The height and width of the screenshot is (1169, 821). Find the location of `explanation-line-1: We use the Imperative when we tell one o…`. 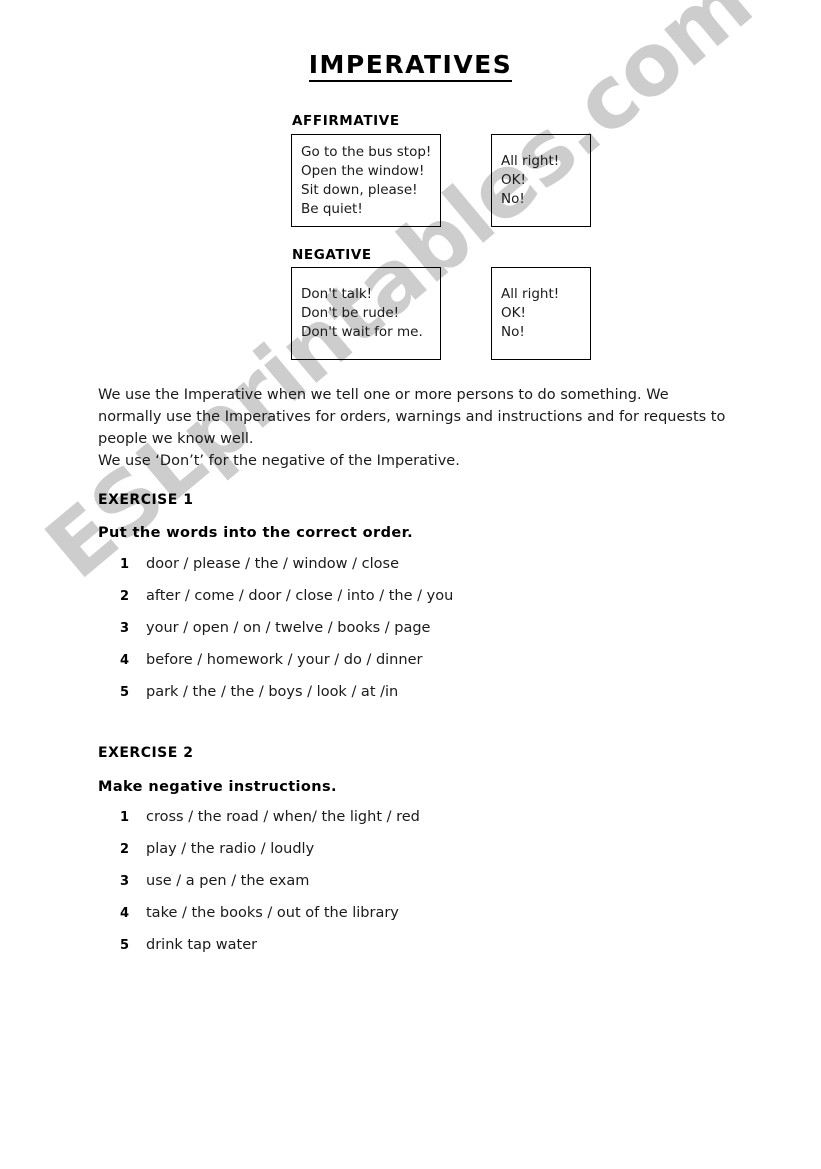

explanation-line-1: We use the Imperative when we tell one o… is located at coordinates (412, 417).